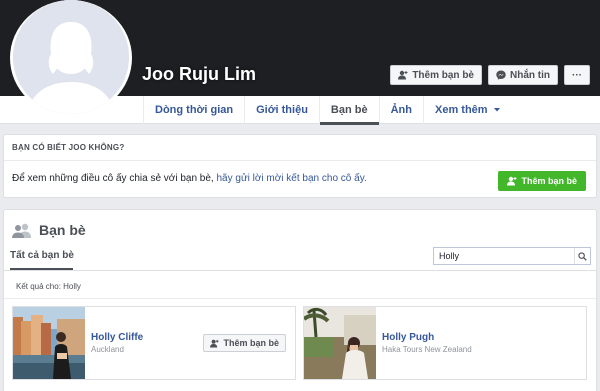 The height and width of the screenshot is (391, 600). I want to click on tab-timeline: Dòng thời gian, so click(193, 110).